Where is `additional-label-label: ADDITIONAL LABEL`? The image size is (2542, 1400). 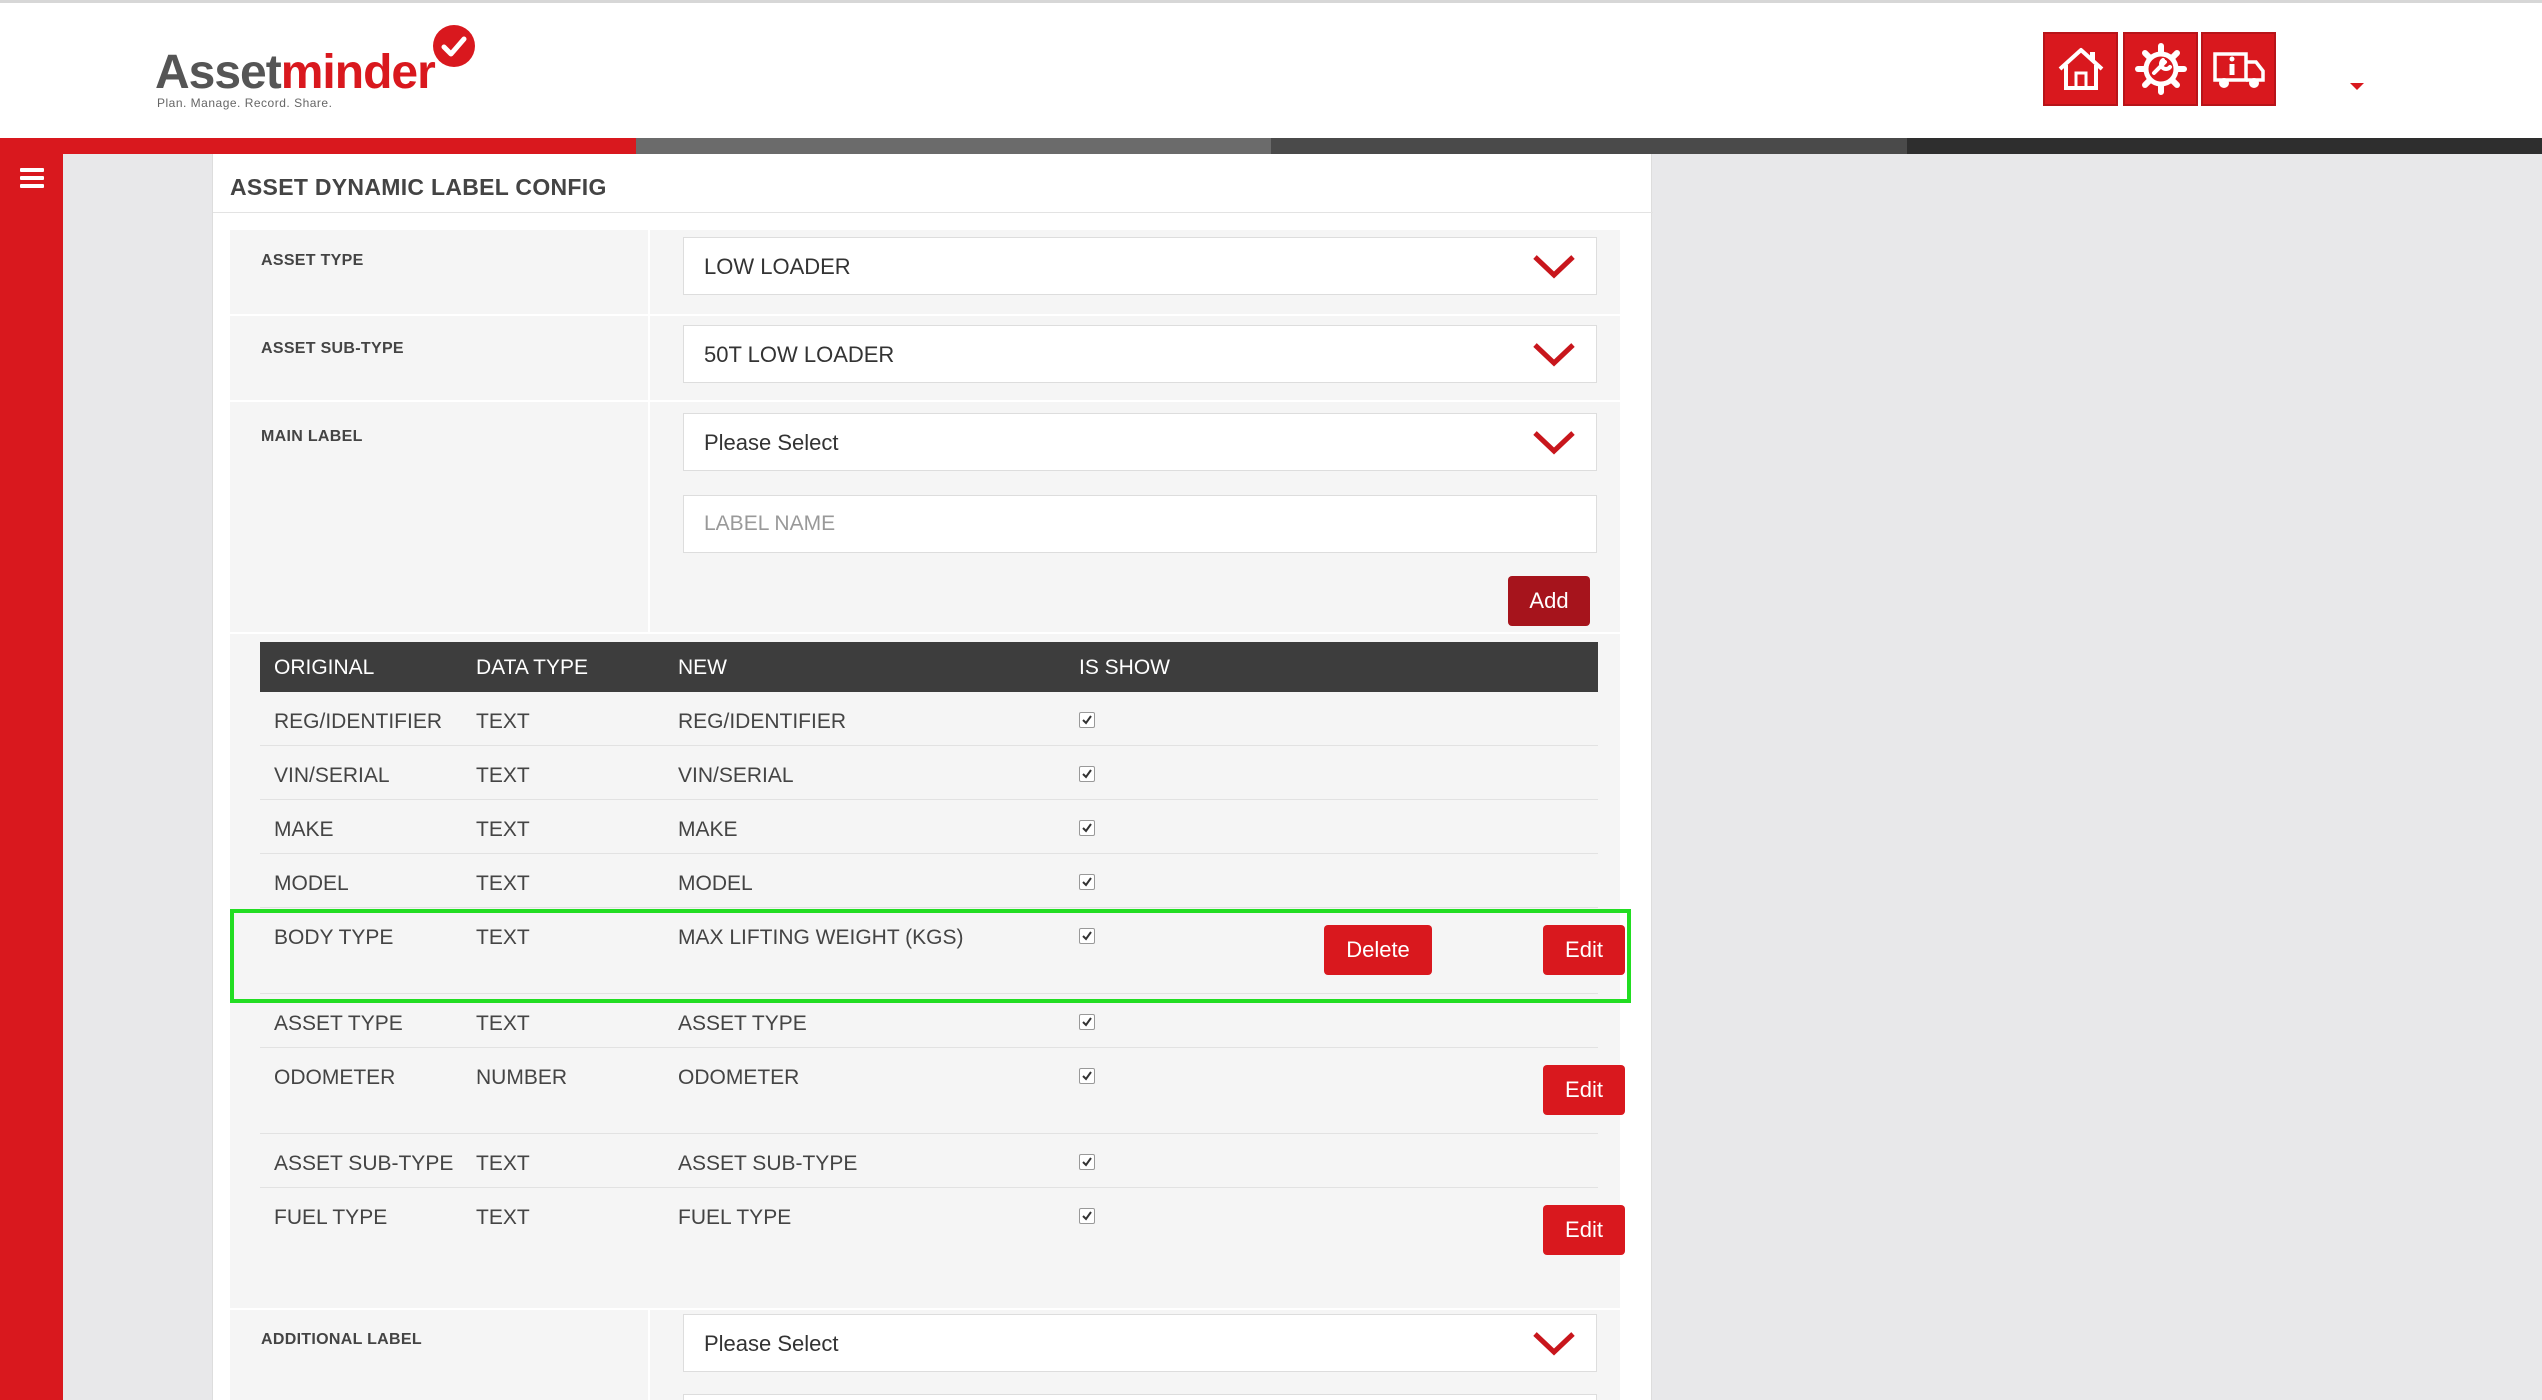
additional-label-label: ADDITIONAL LABEL is located at coordinates (341, 1339).